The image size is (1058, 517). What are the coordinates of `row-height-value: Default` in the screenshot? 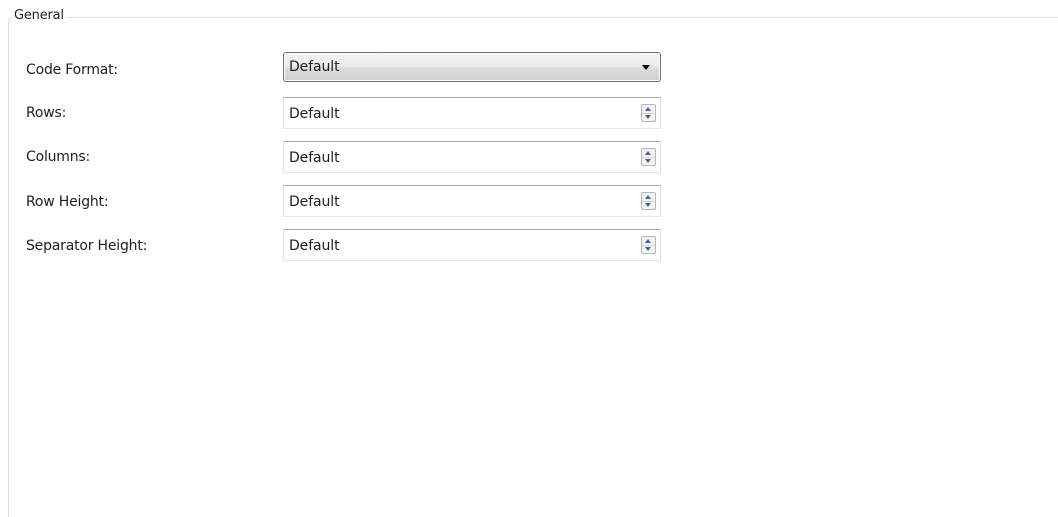 It's located at (314, 202).